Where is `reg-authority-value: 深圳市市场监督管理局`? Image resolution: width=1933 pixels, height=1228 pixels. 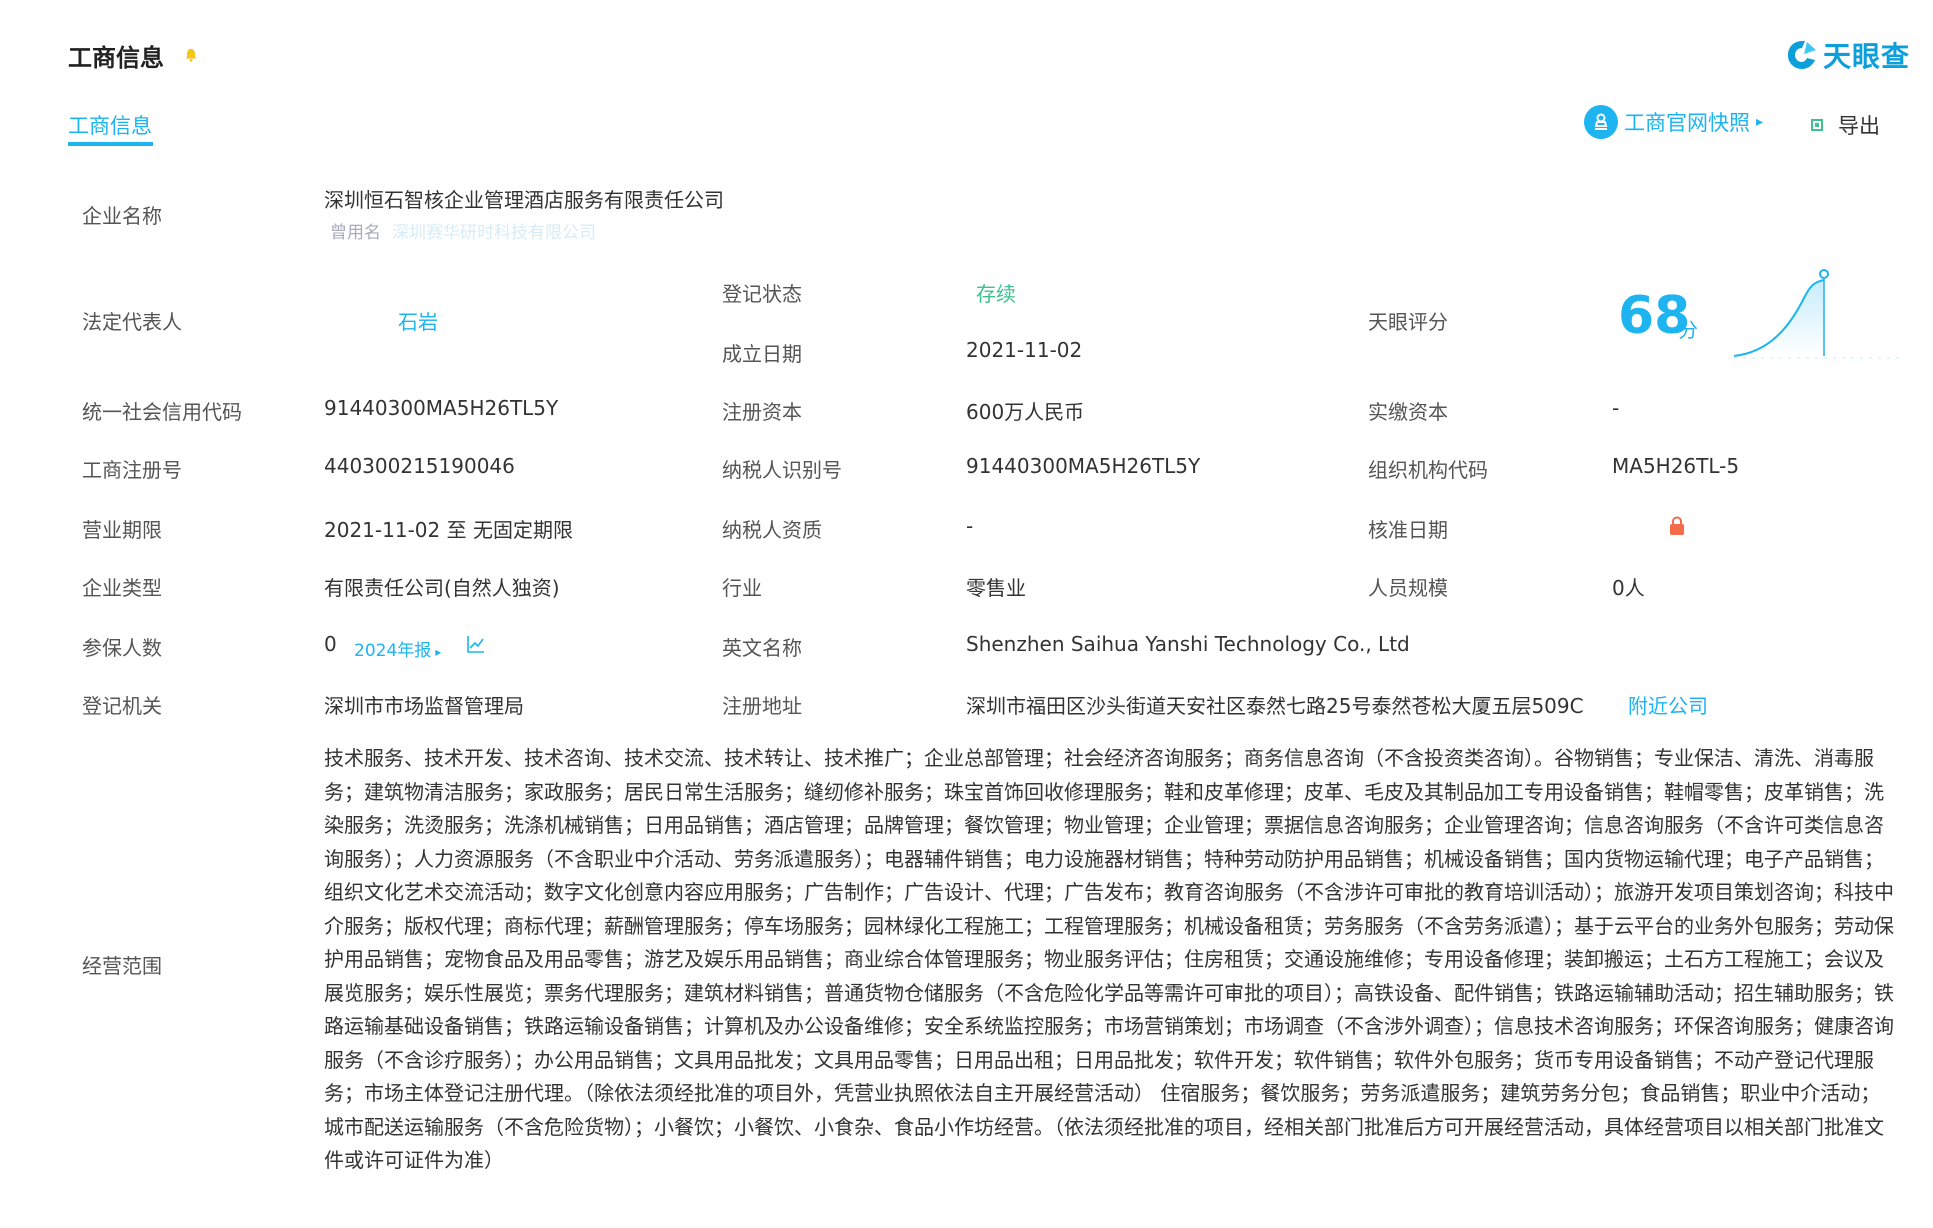 reg-authority-value: 深圳市市场监督管理局 is located at coordinates (424, 706).